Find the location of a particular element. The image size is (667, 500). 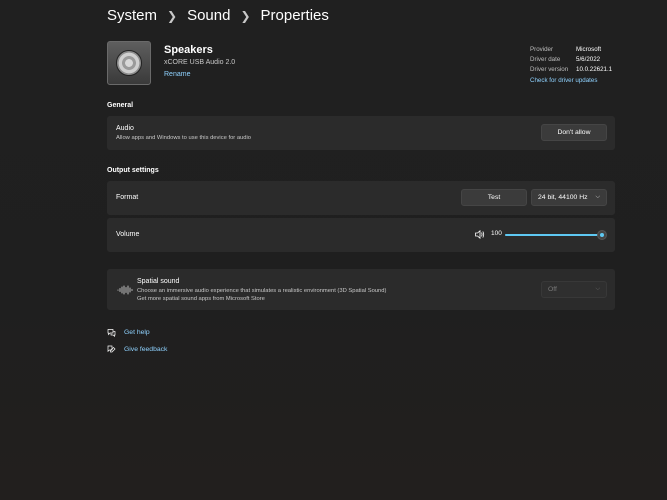

get-help-link: Get help is located at coordinates (128, 332).